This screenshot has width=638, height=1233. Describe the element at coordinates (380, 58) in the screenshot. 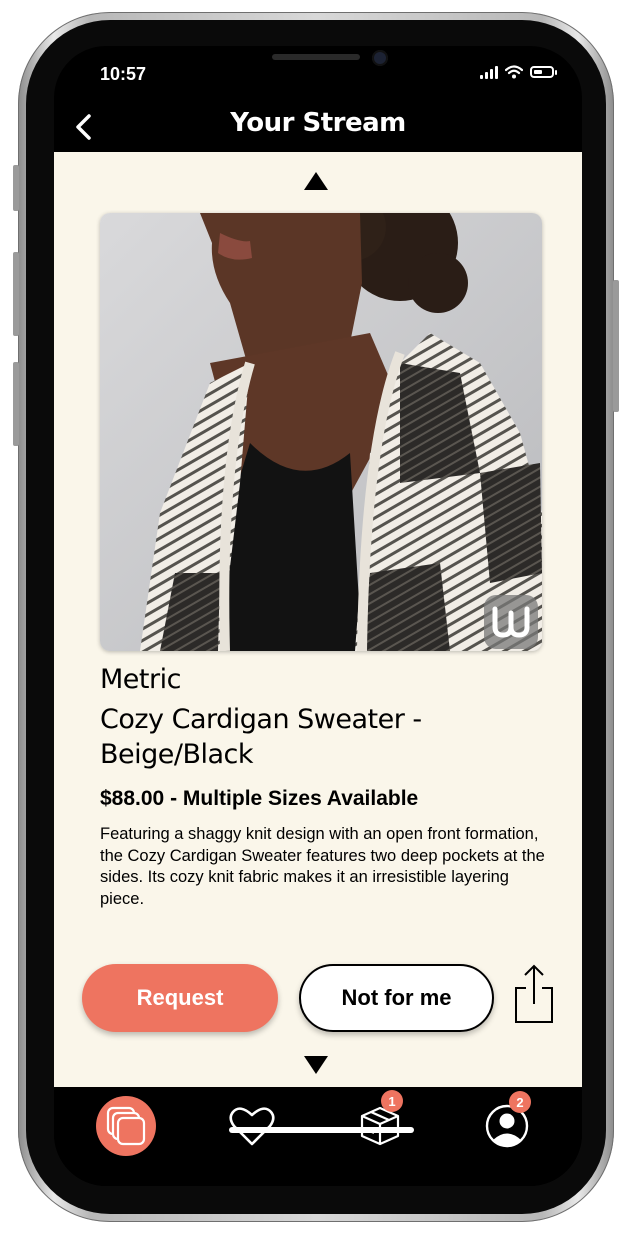

I see `front-camera` at that location.